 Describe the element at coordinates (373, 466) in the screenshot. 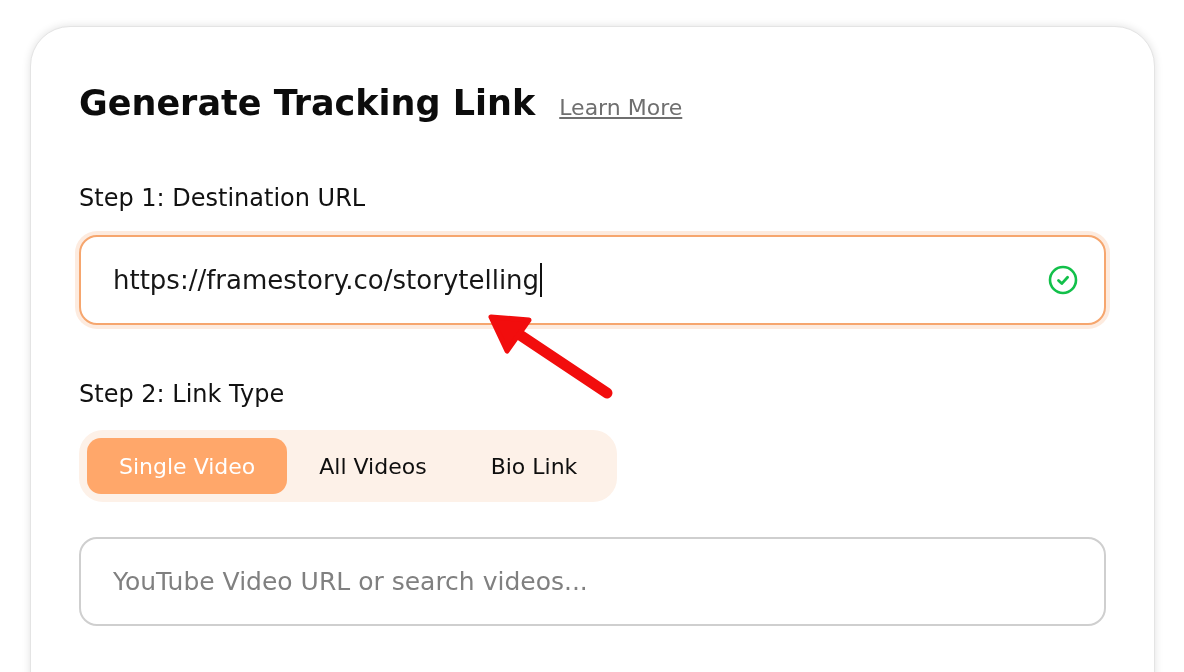

I see `link-type-option: All Videos` at that location.